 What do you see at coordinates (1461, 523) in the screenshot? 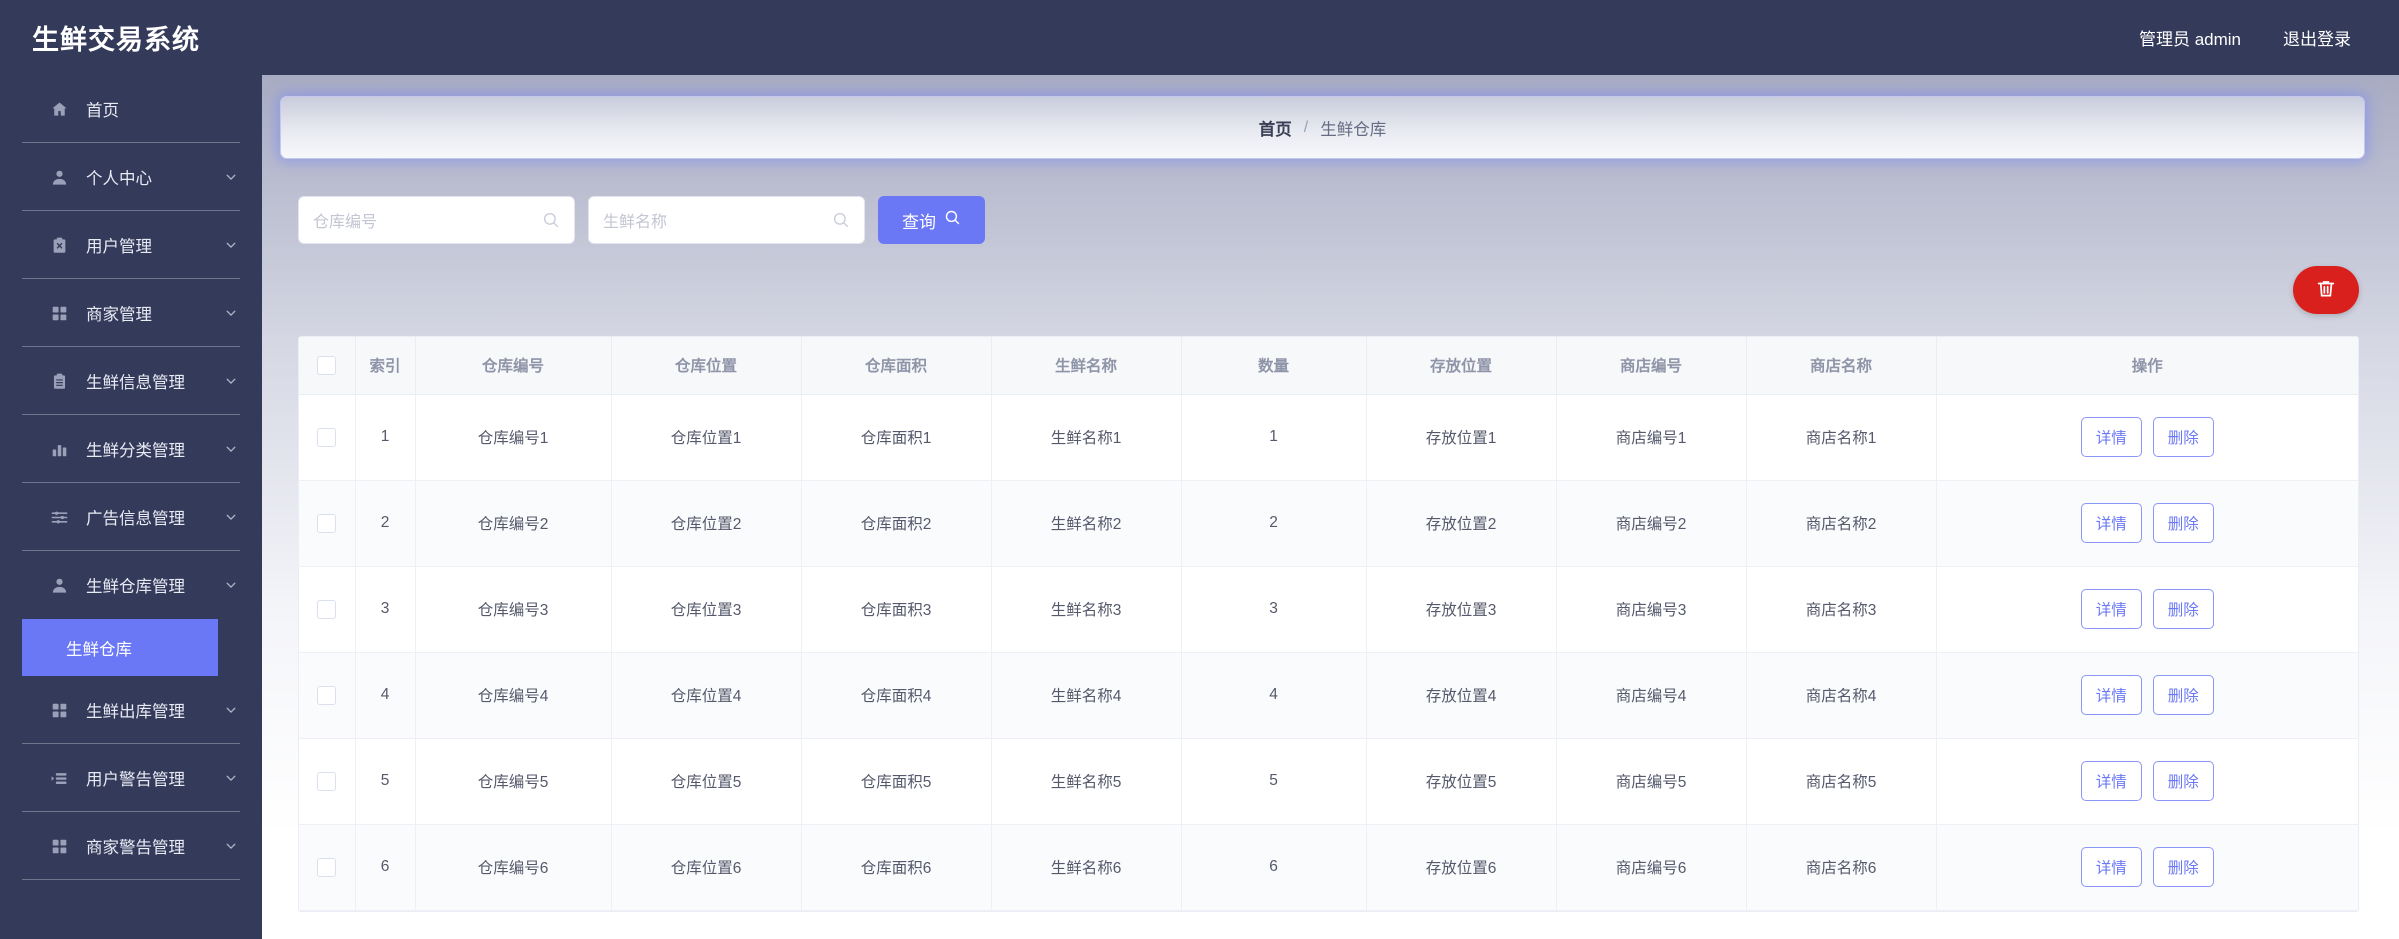
I see `cell-store-loc: 存放位置2` at bounding box center [1461, 523].